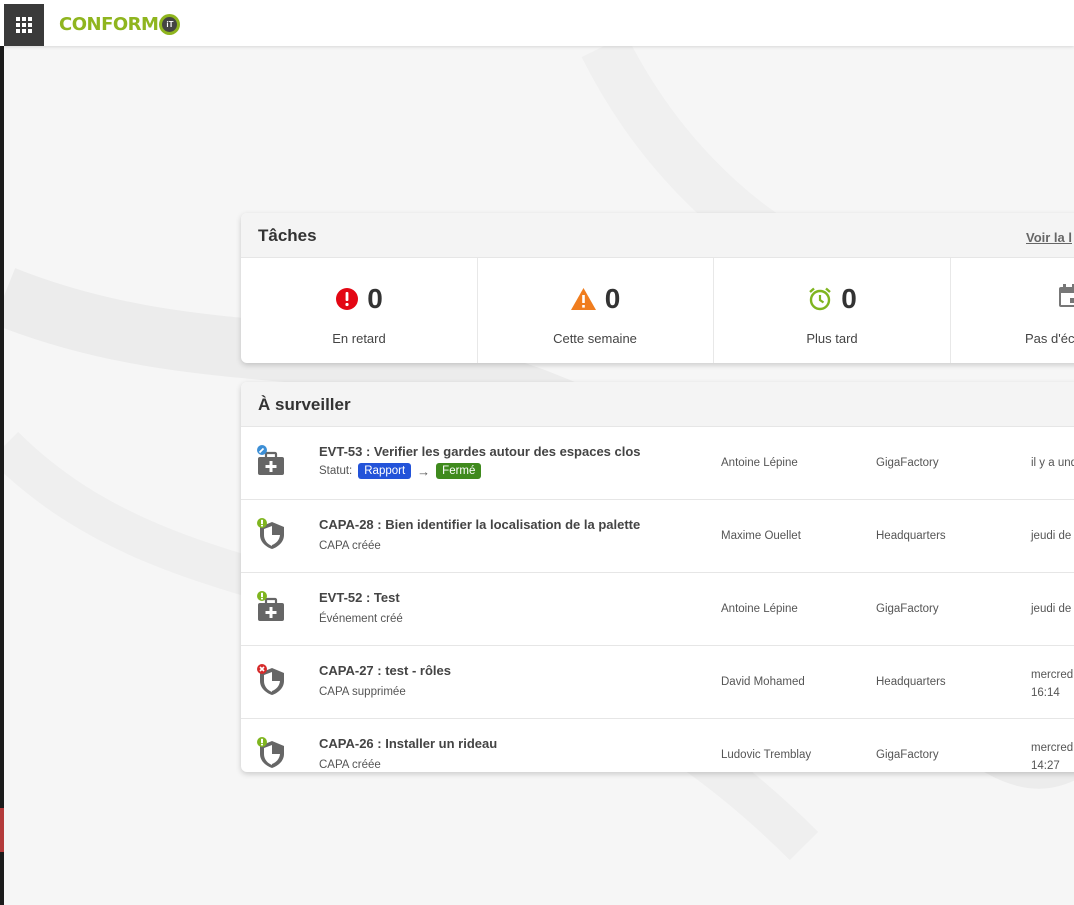 This screenshot has height=905, width=1074. Describe the element at coordinates (336, 471) in the screenshot. I see `status-label: Statut:` at that location.